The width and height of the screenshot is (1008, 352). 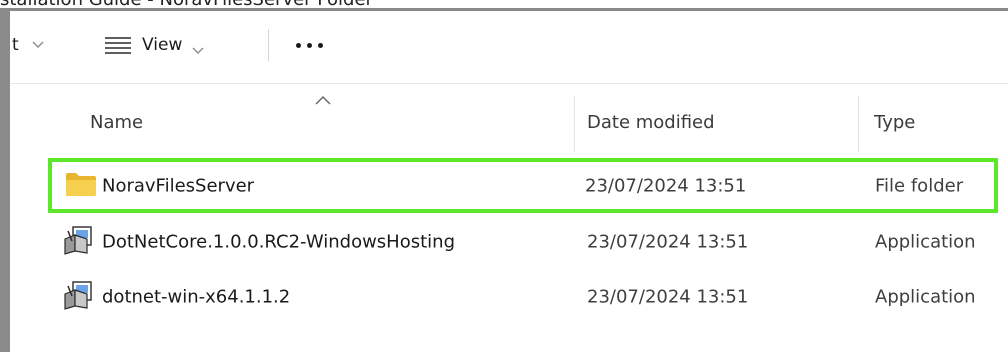 I want to click on column-header-name: Name, so click(x=116, y=122).